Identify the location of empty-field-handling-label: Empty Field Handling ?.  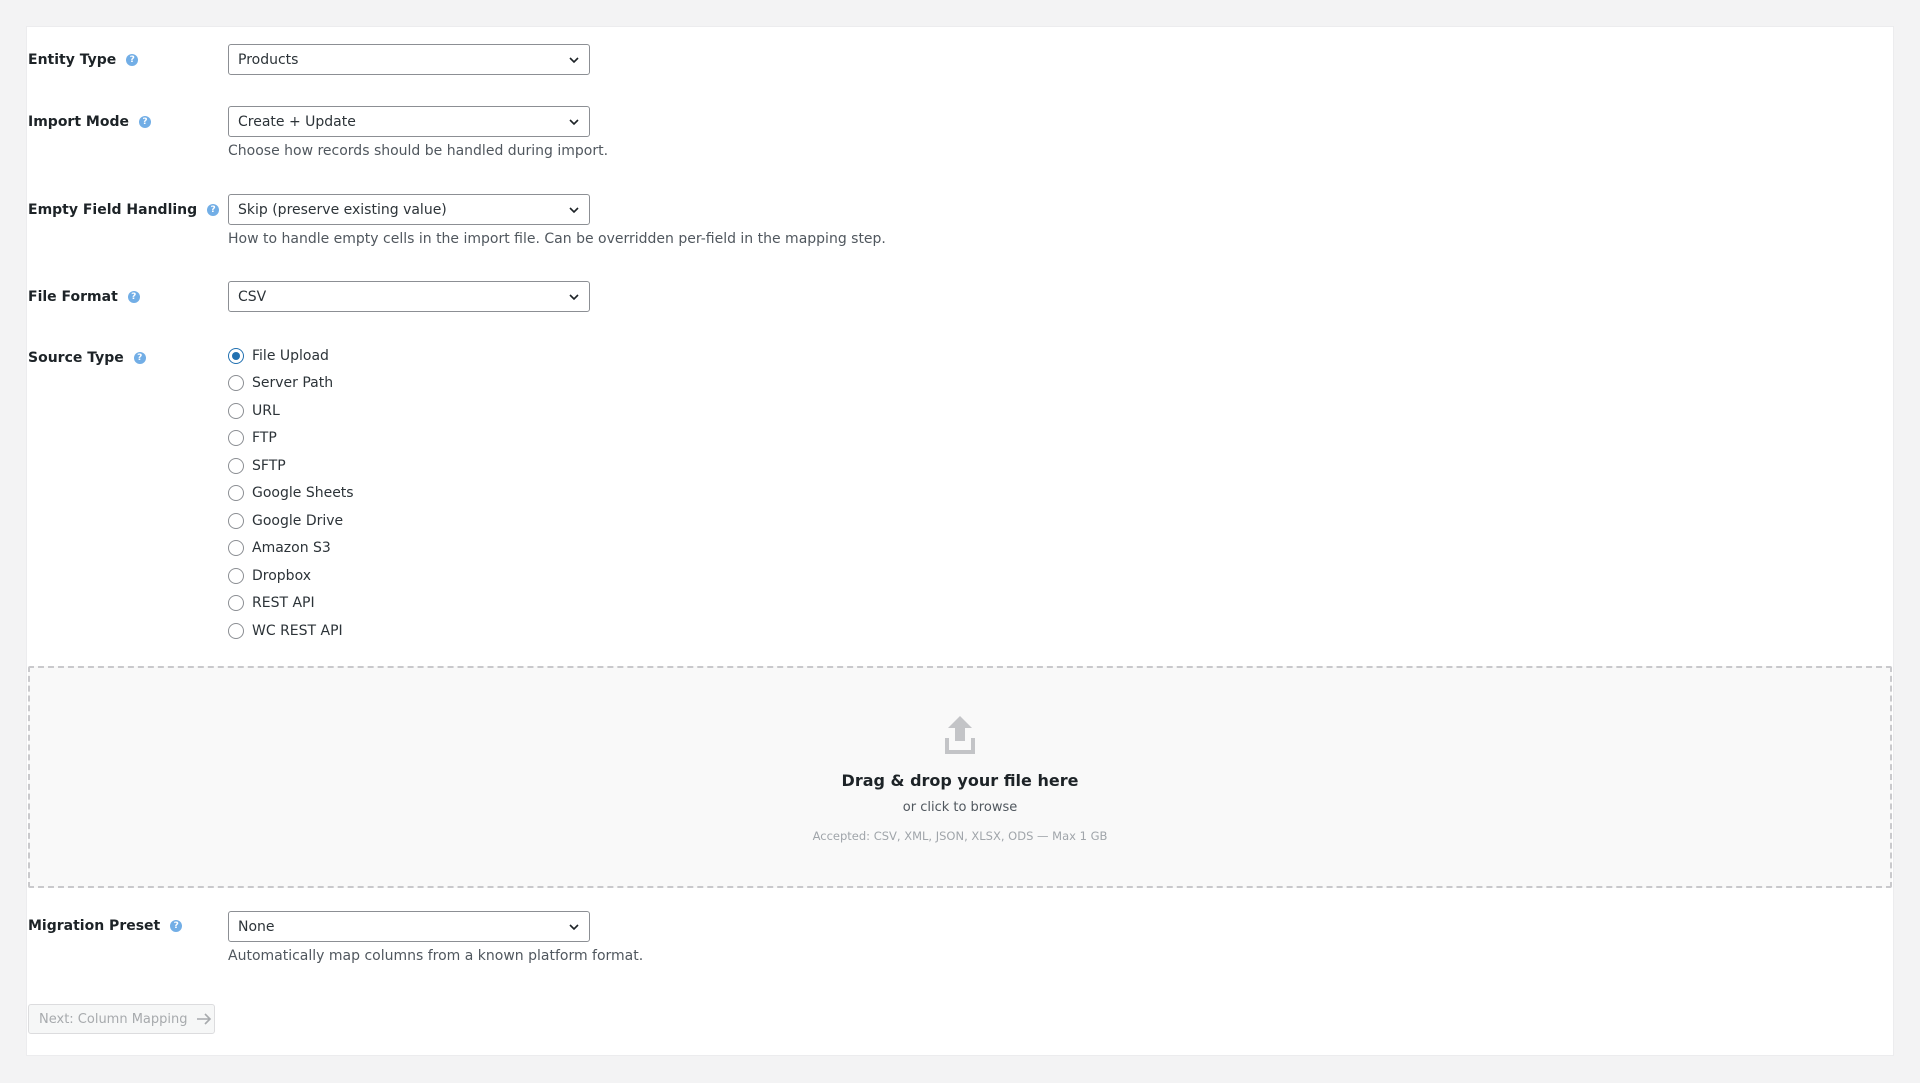
(124, 210).